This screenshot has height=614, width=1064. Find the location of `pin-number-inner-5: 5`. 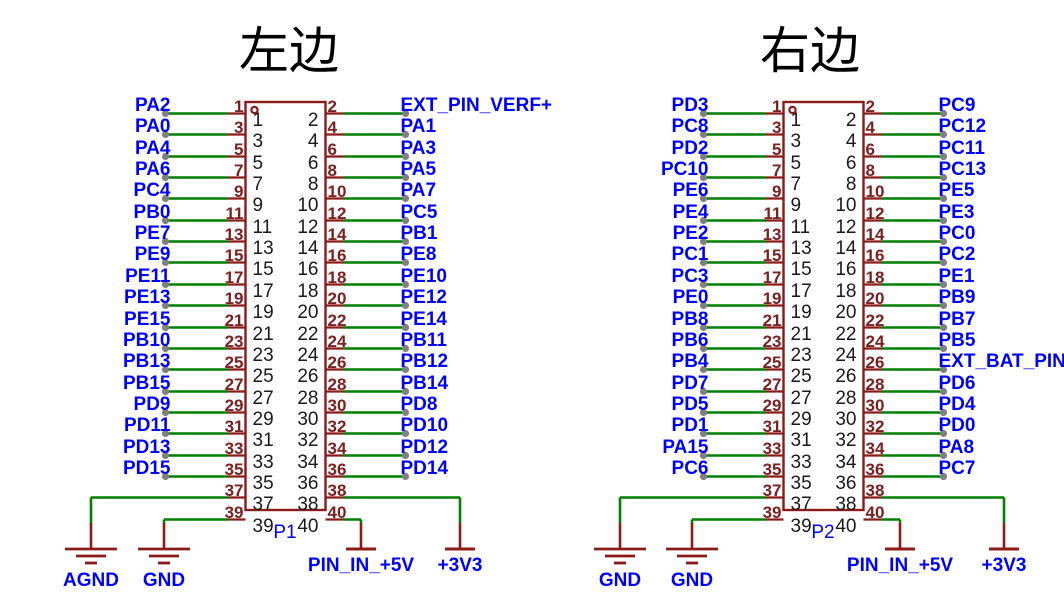

pin-number-inner-5: 5 is located at coordinates (796, 163).